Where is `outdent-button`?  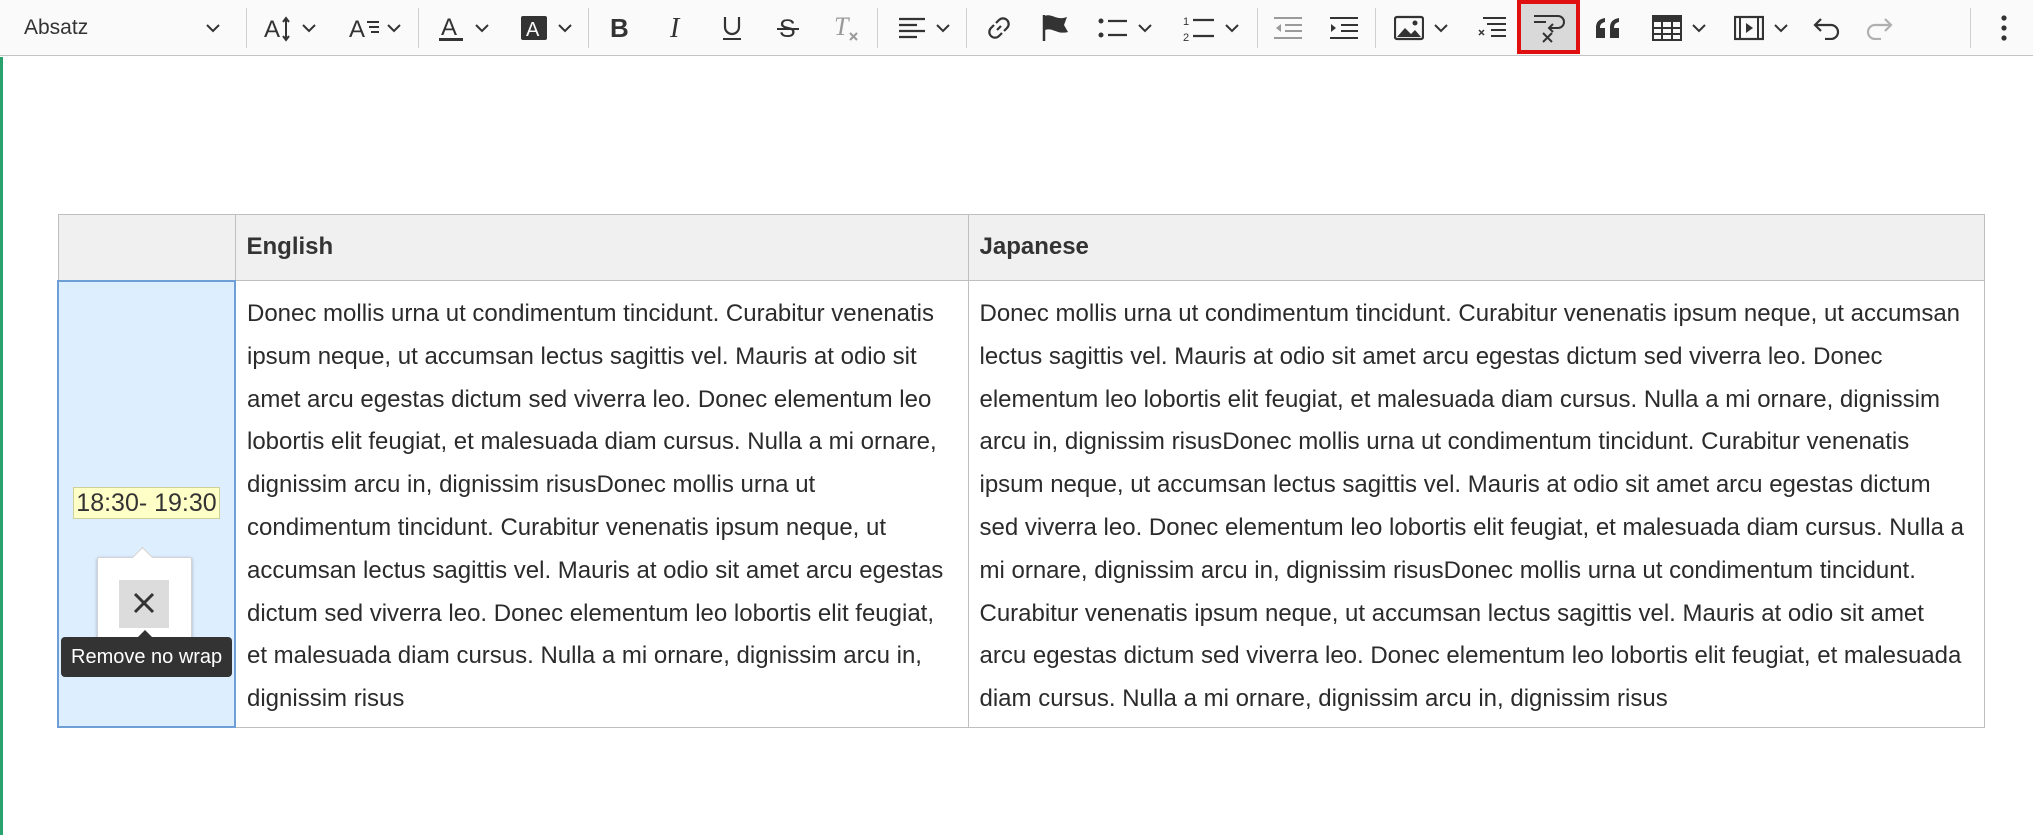 outdent-button is located at coordinates (1288, 28).